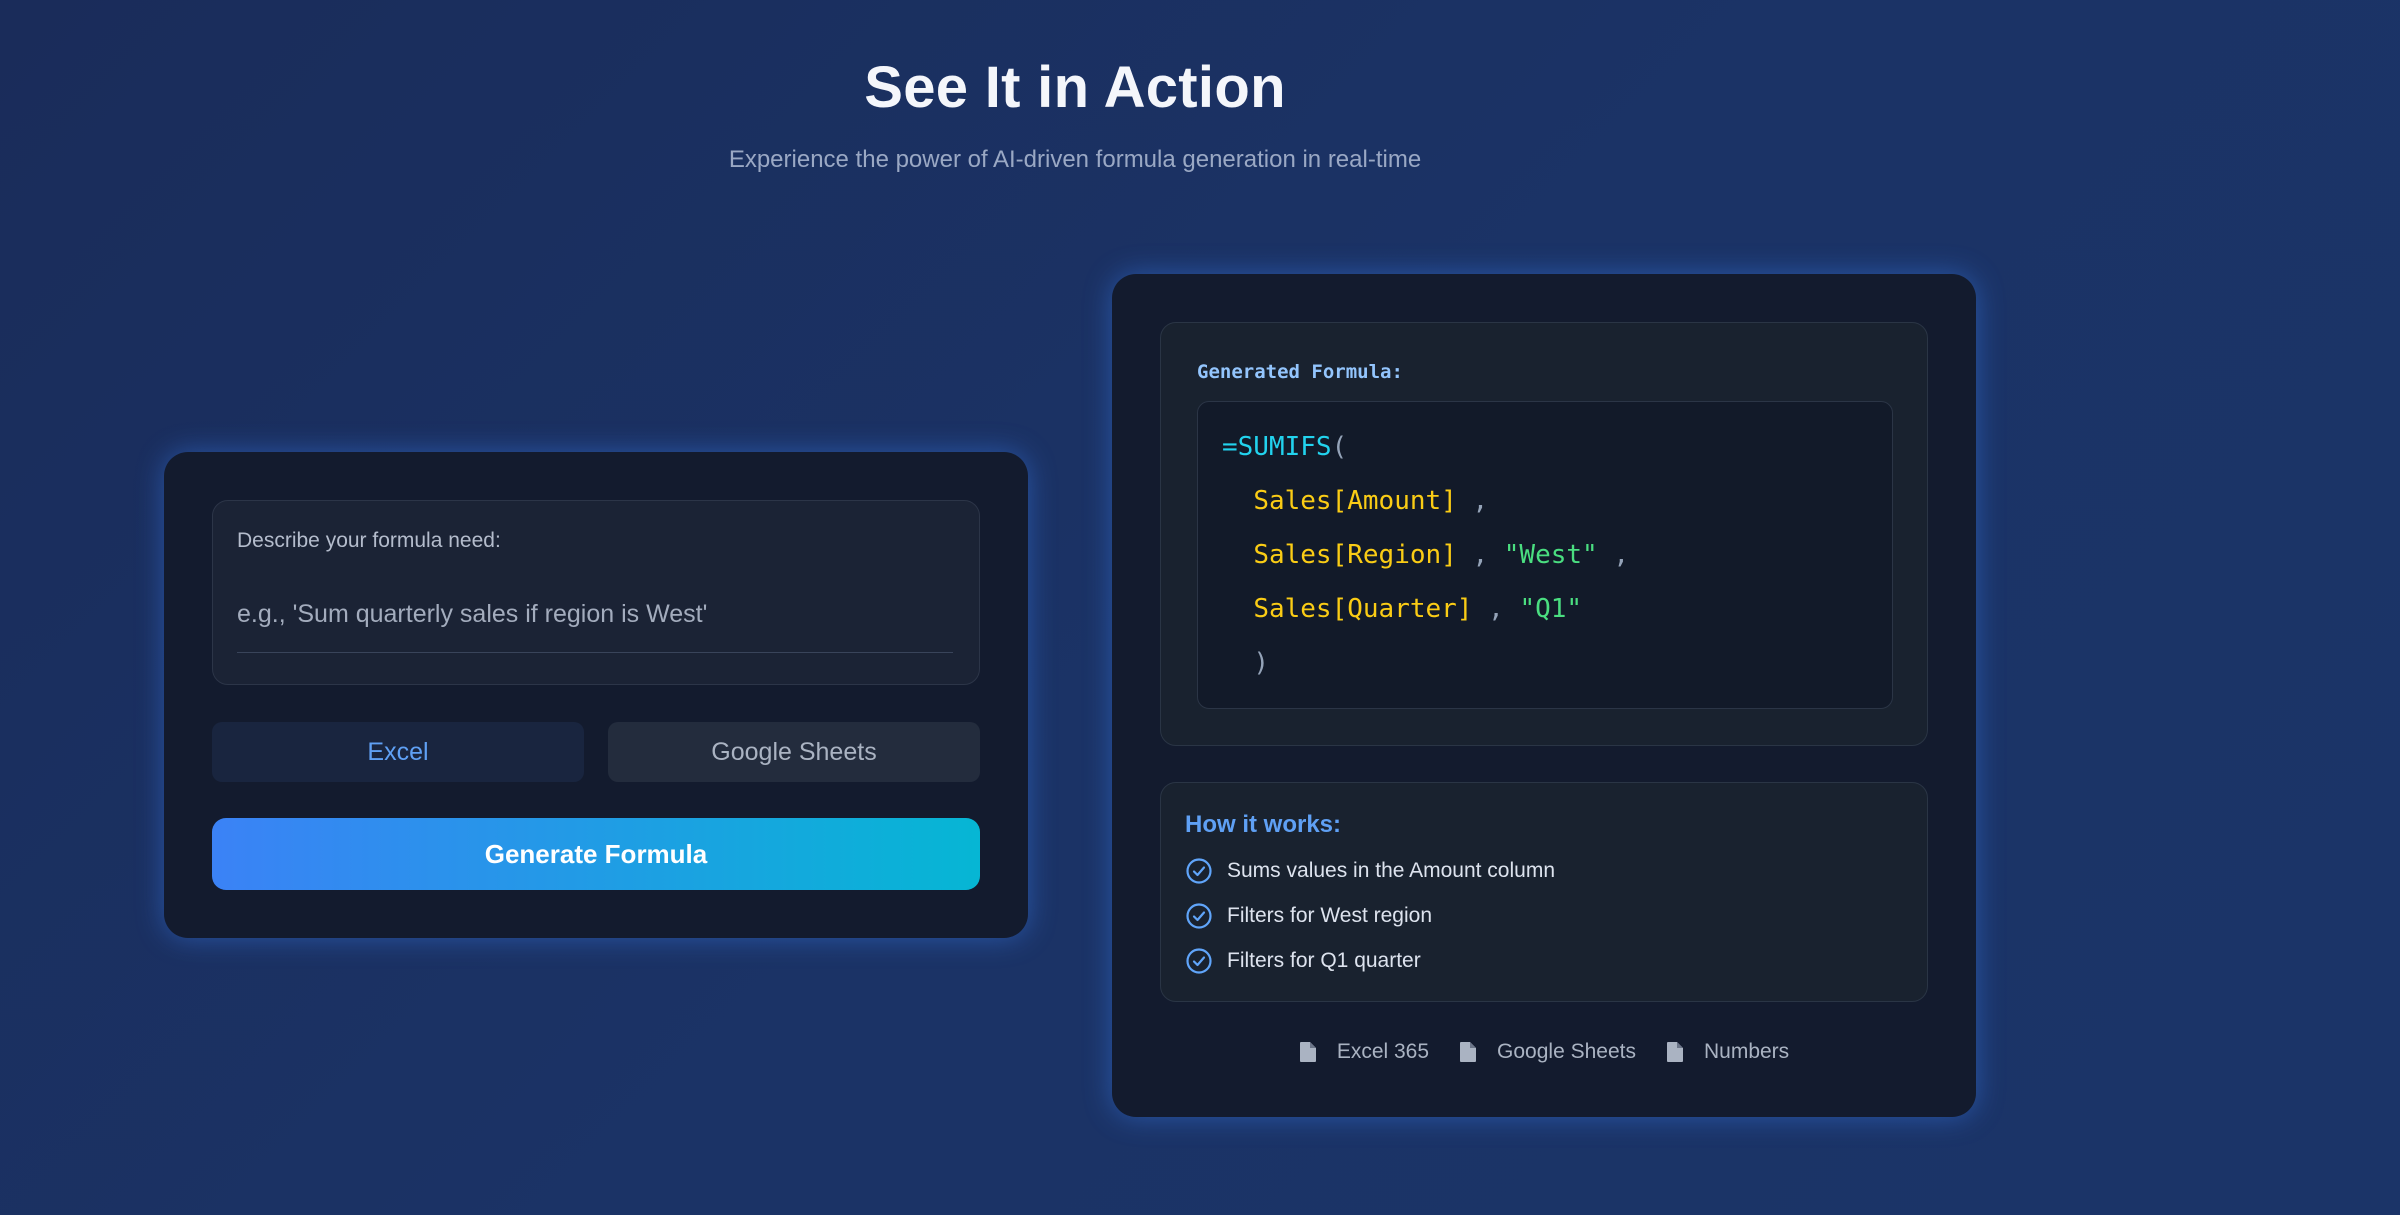 The height and width of the screenshot is (1215, 2400). Describe the element at coordinates (1363, 609) in the screenshot. I see `code-ref-quarter: Sales[Quarter]` at that location.